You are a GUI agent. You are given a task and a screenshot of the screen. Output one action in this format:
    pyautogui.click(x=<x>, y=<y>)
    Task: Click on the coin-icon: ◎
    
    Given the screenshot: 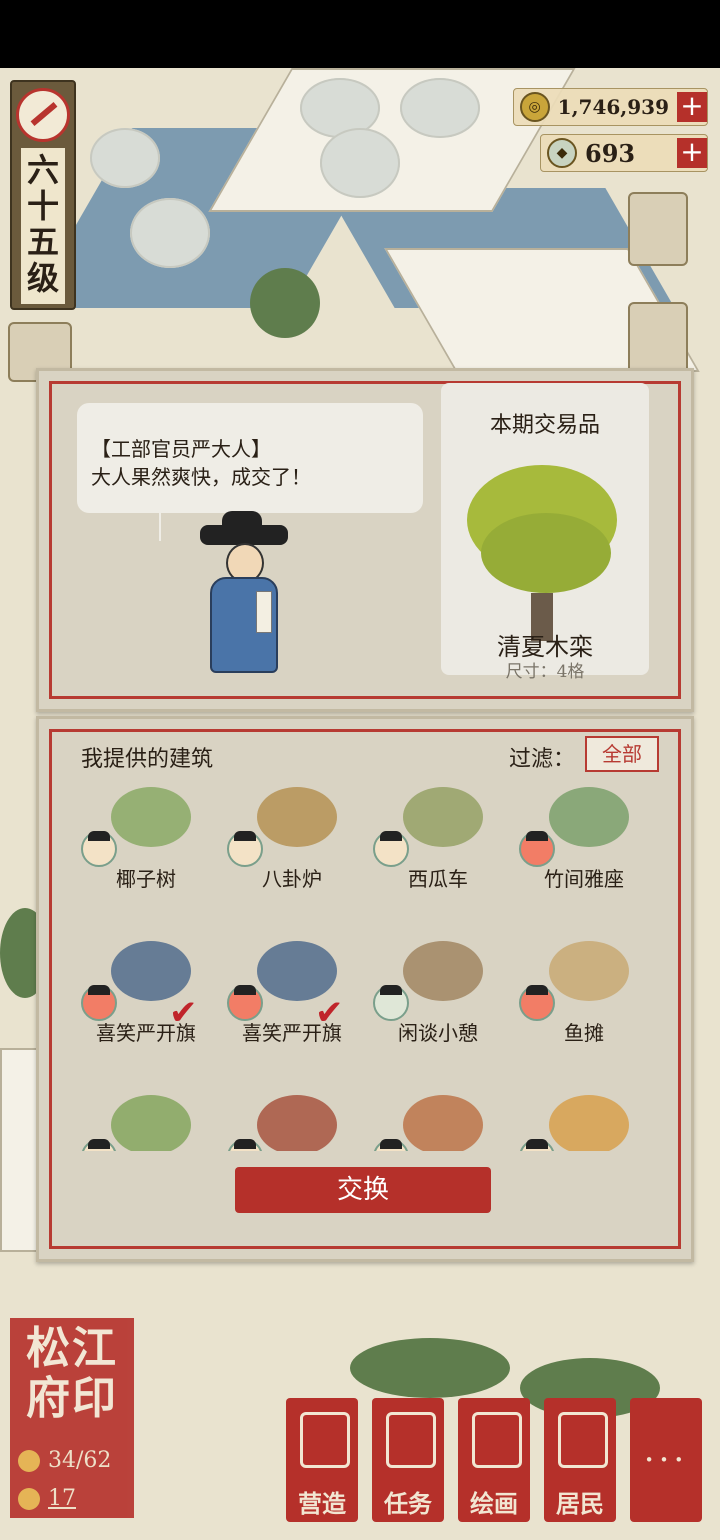 What is the action you would take?
    pyautogui.click(x=534, y=107)
    